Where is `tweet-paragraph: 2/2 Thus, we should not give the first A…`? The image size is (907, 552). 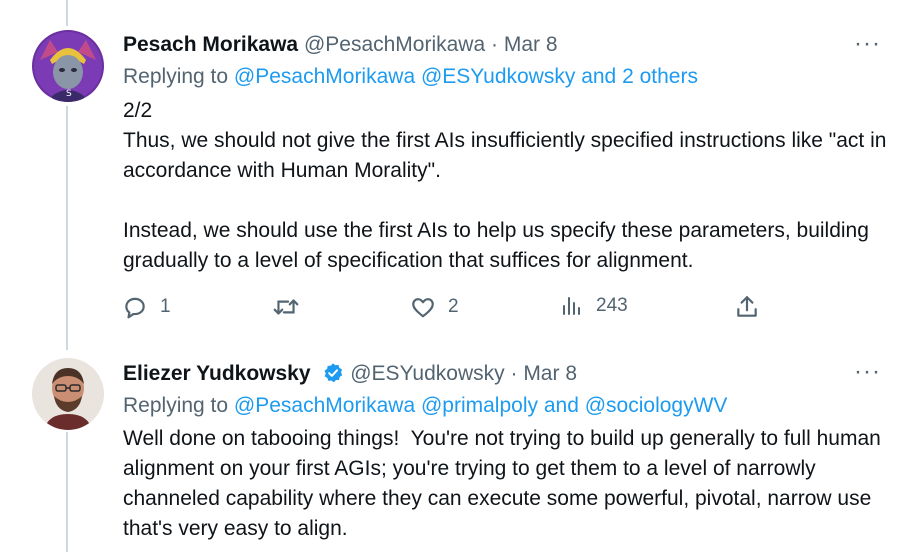
tweet-paragraph: 2/2 Thus, we should not give the first A… is located at coordinates (505, 140).